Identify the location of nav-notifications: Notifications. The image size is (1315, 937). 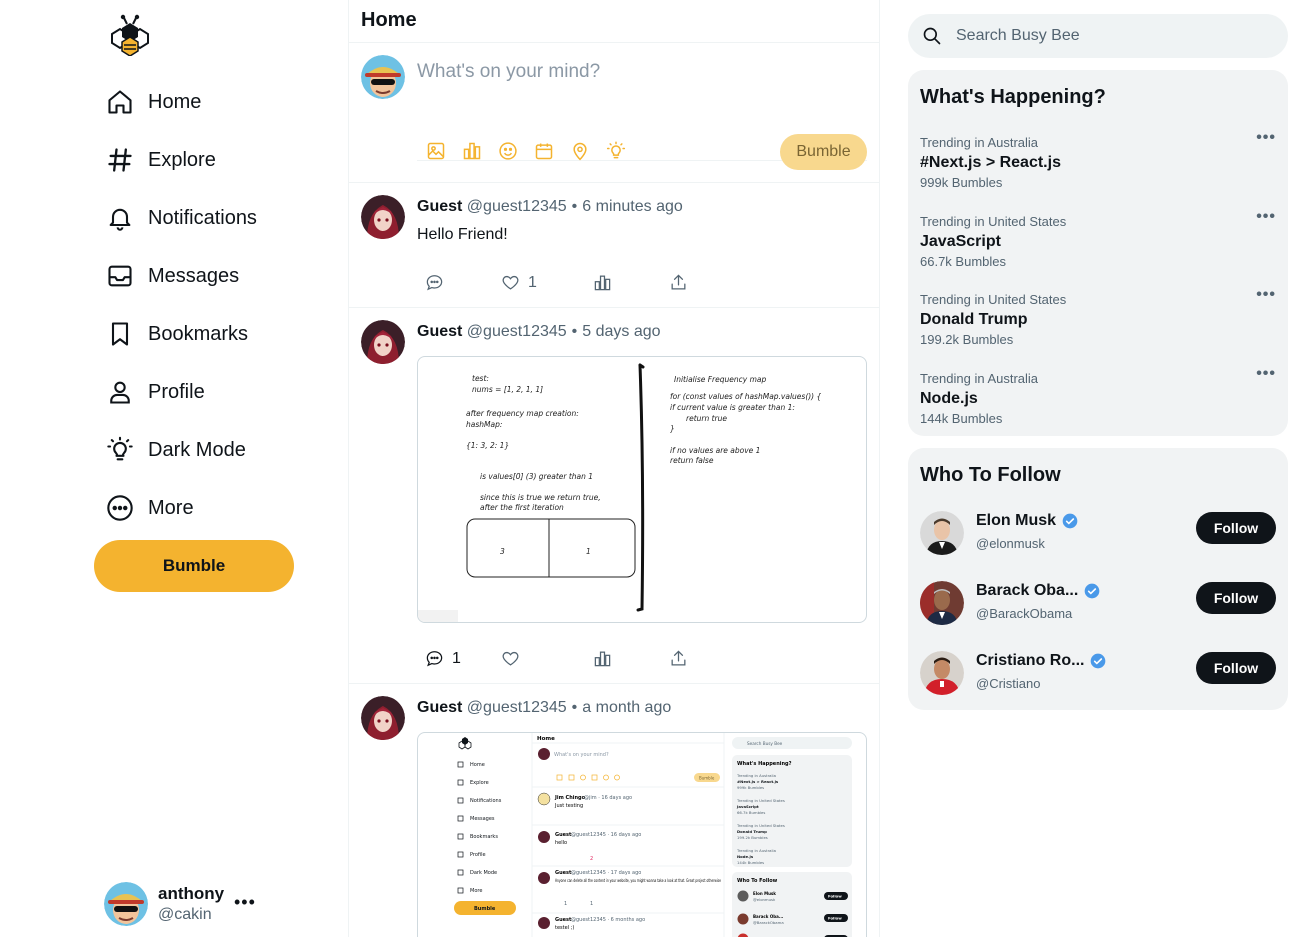
(181, 218).